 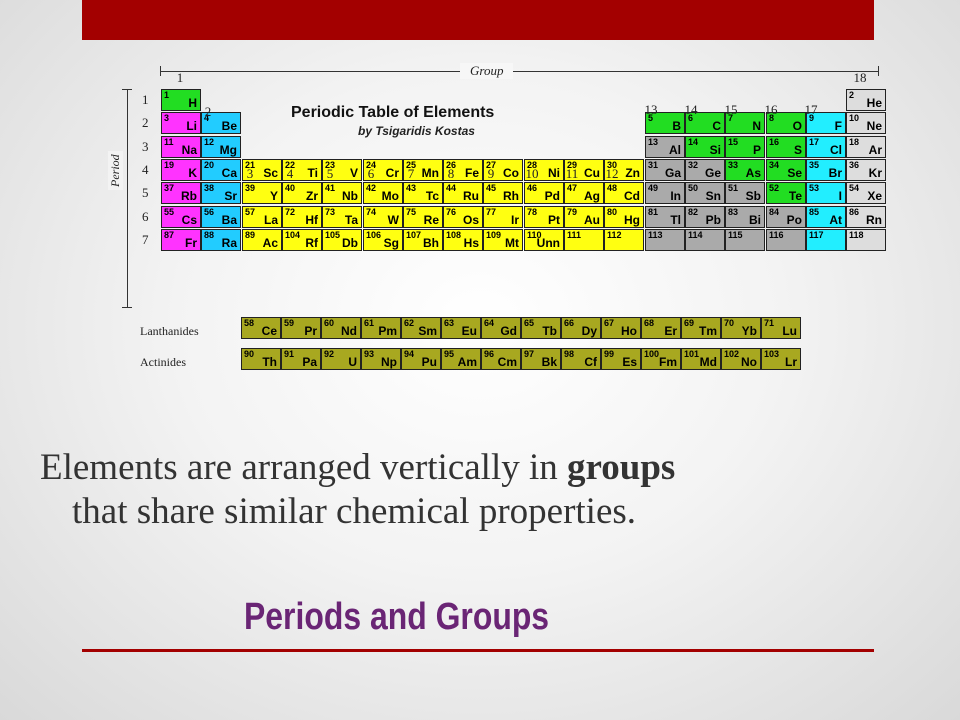 What do you see at coordinates (229, 126) in the screenshot?
I see `element-symbol: Be` at bounding box center [229, 126].